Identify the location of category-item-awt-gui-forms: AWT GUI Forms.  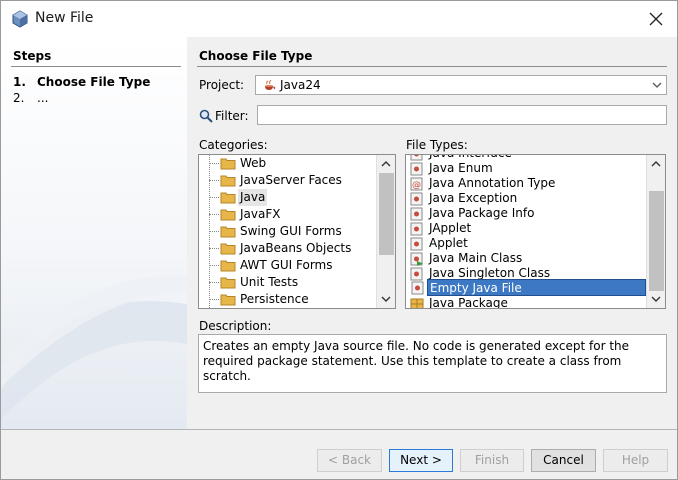
(287, 265).